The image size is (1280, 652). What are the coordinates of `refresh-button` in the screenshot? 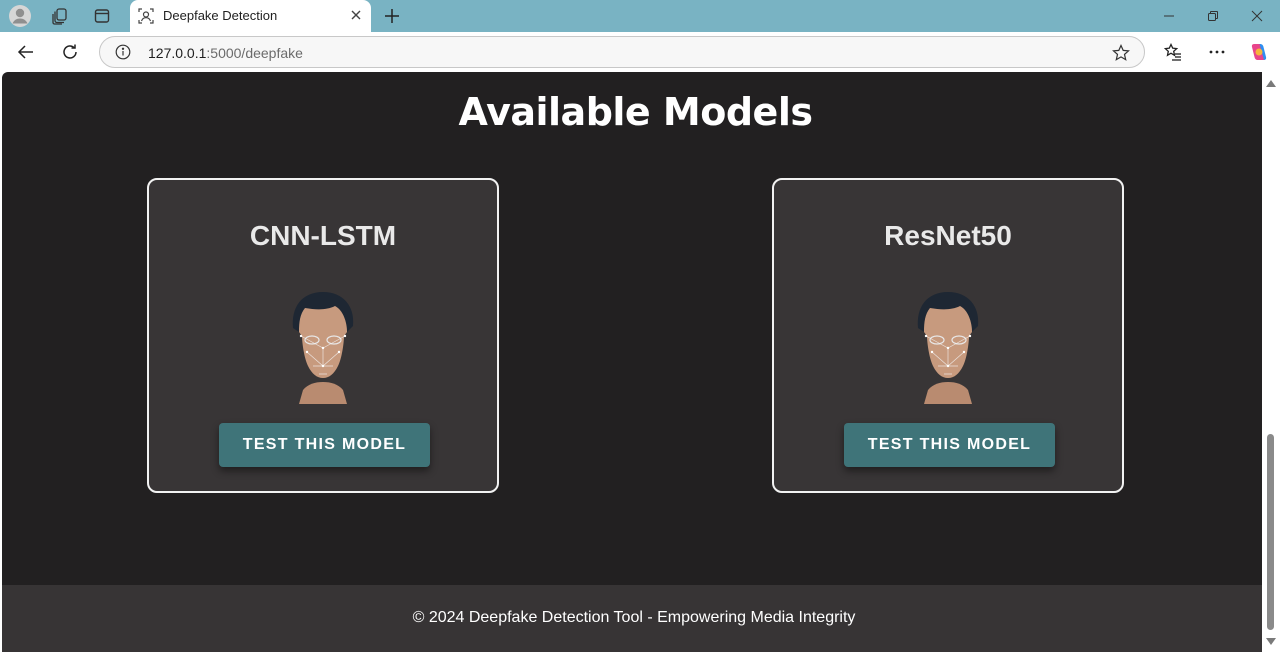 It's located at (70, 52).